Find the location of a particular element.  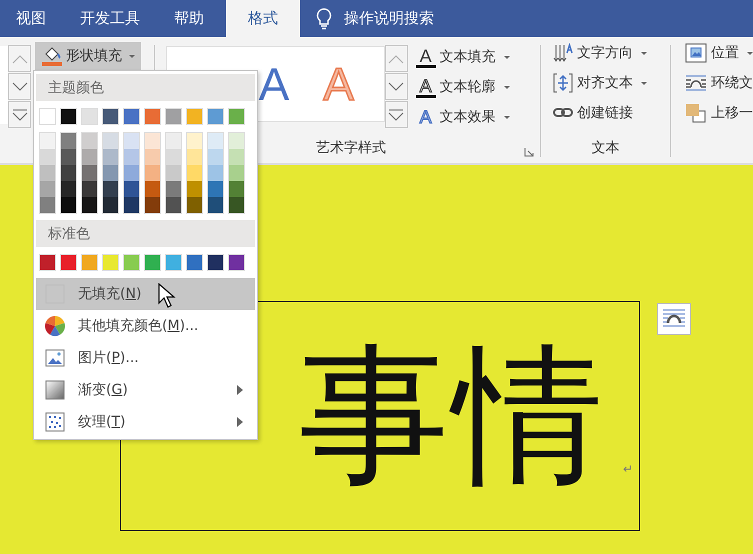

layout-options-button is located at coordinates (674, 319).